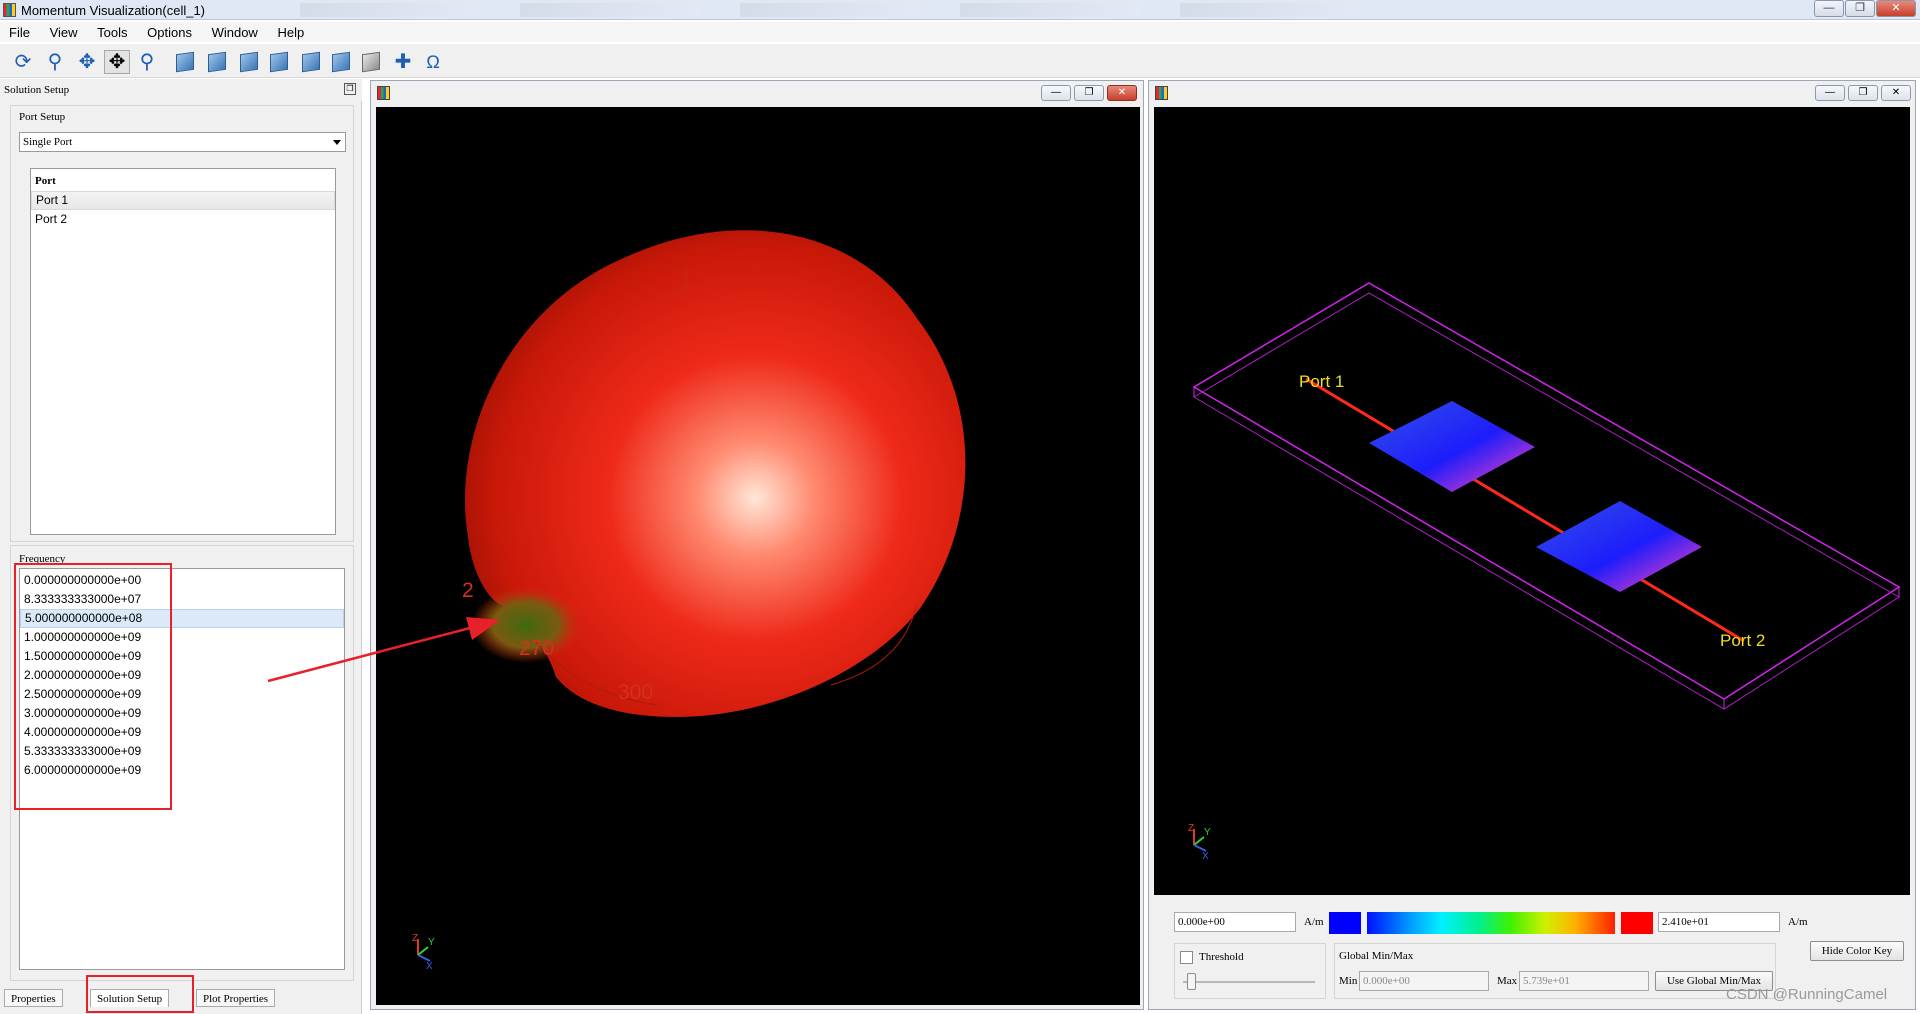 The height and width of the screenshot is (1014, 1920). I want to click on watermark-text: CSDN @RunningCamel, so click(1807, 994).